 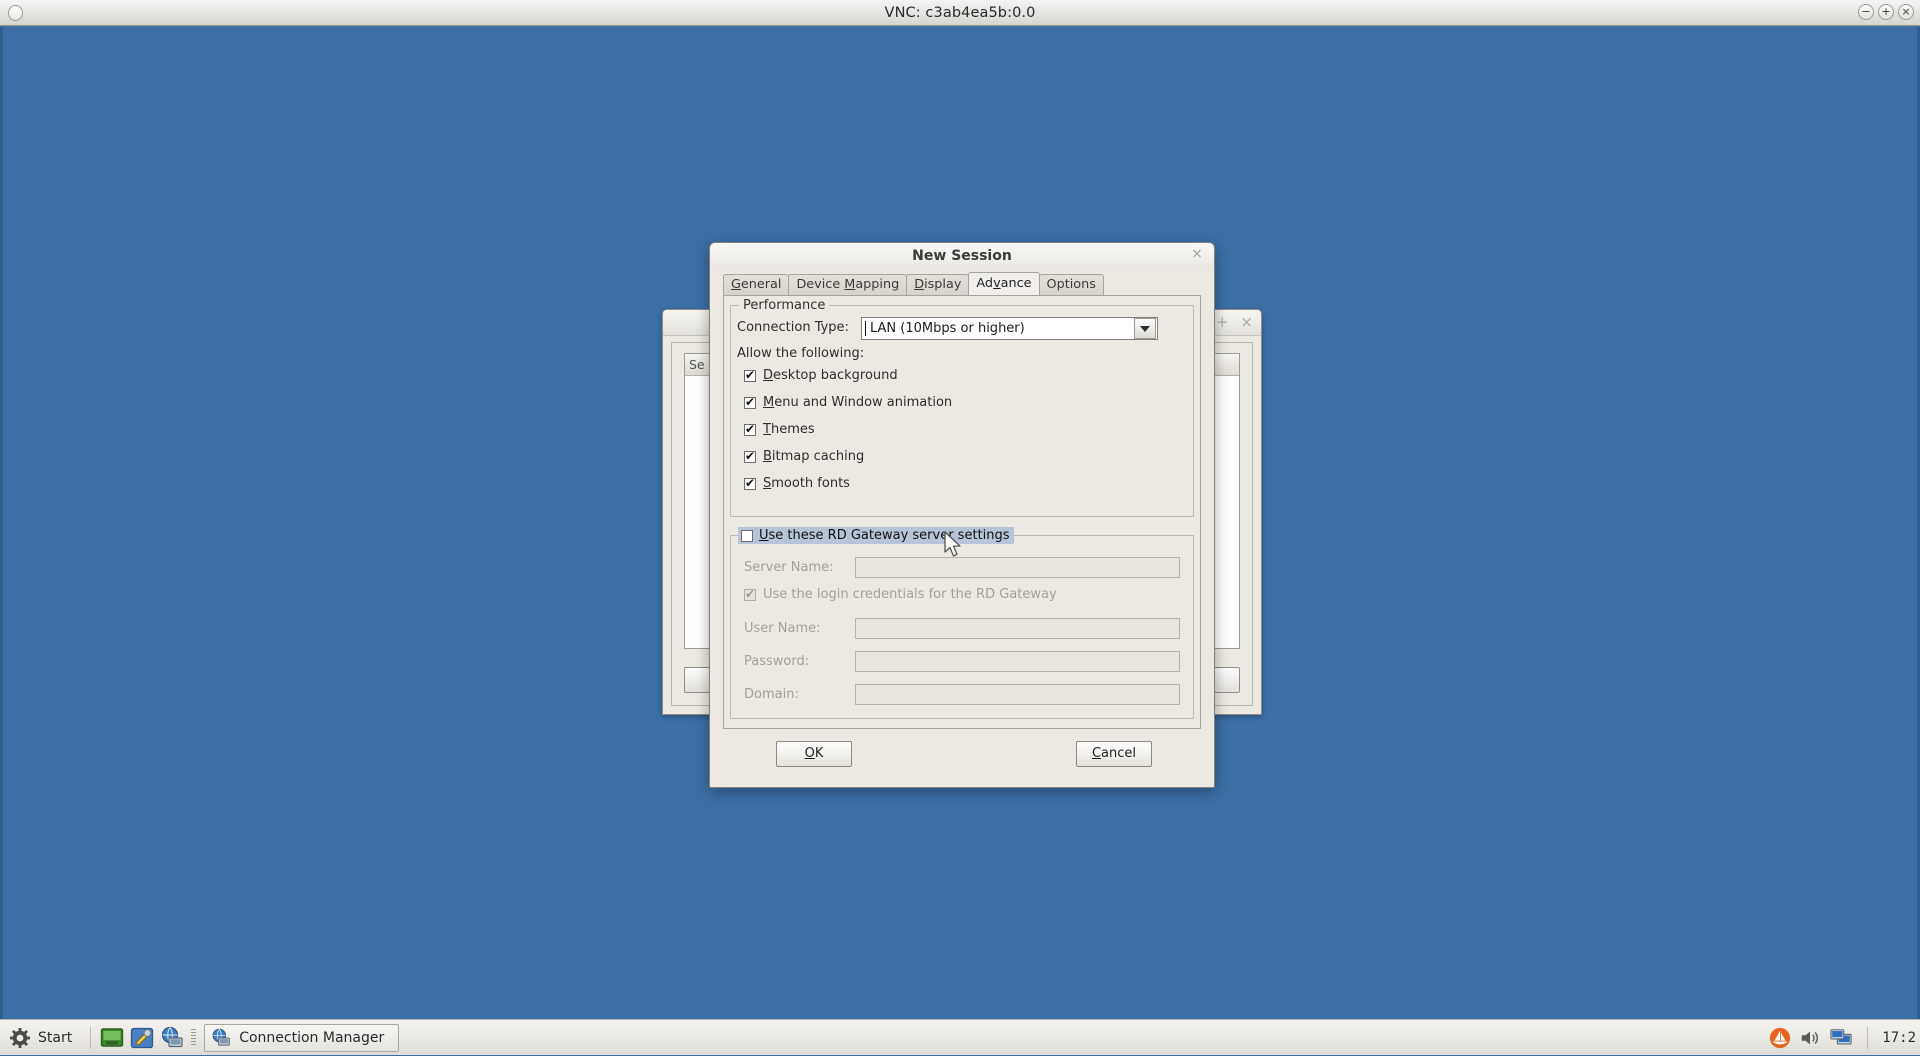 I want to click on rd-gateway-legend-label: Use these RD Gateway server settings, so click(x=884, y=535).